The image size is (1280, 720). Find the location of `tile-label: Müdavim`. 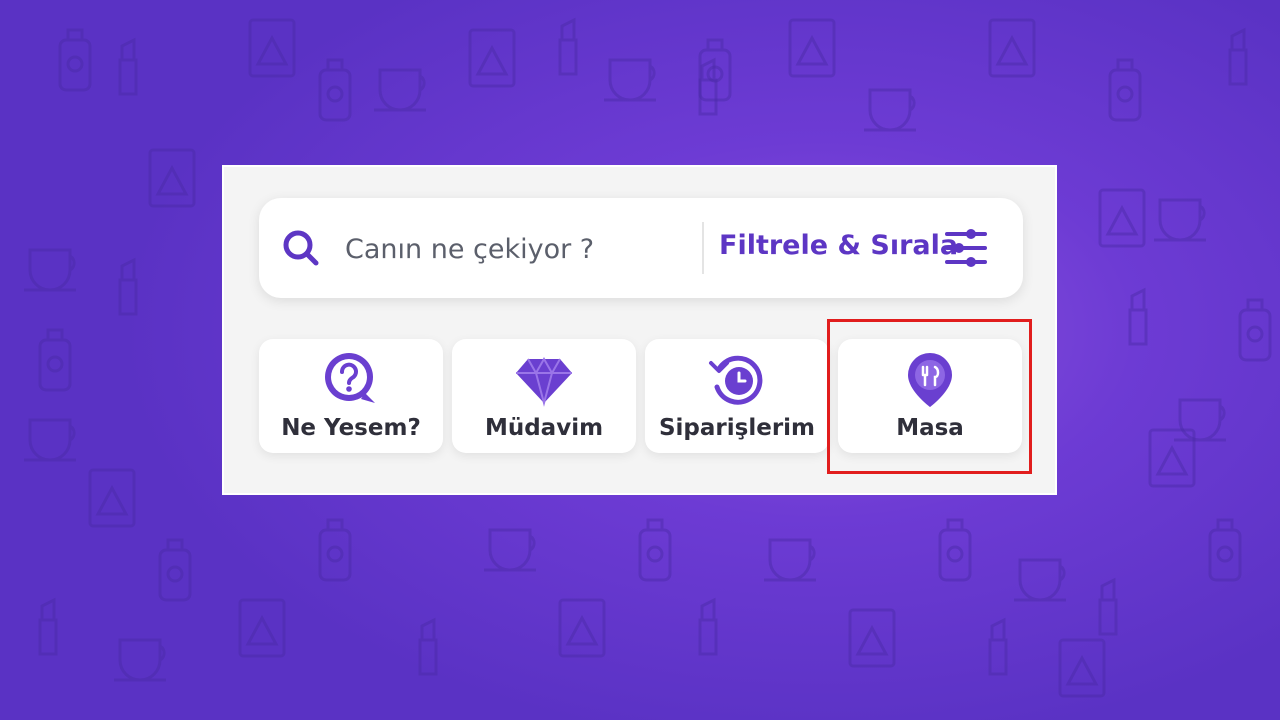

tile-label: Müdavim is located at coordinates (544, 428).